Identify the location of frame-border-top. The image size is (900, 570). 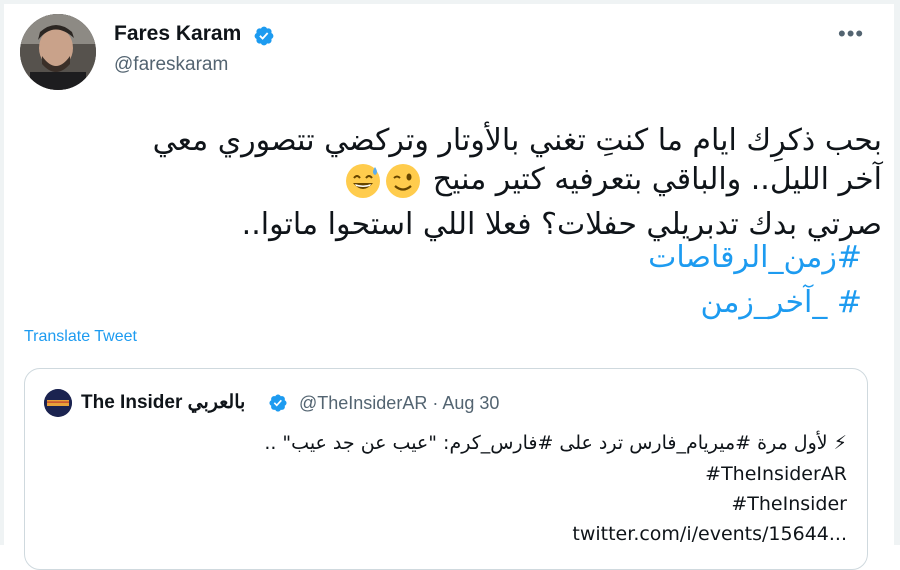
(450, 2).